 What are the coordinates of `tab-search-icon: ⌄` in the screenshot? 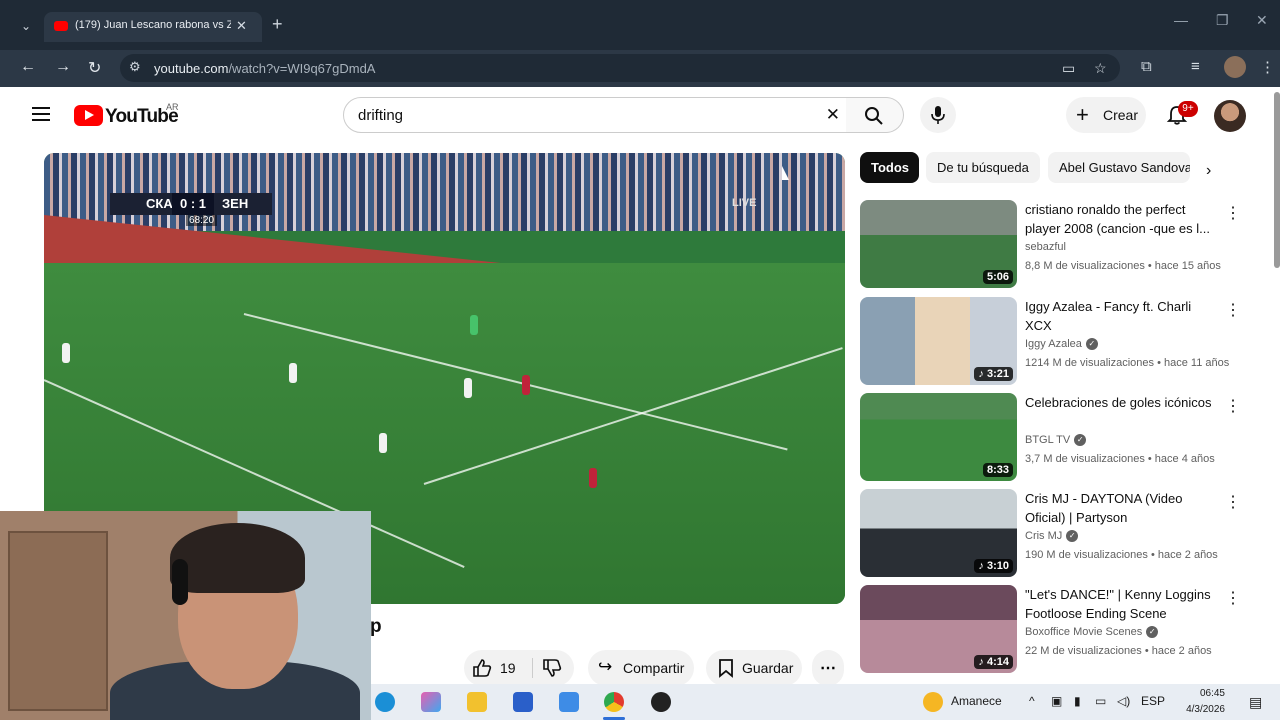 It's located at (26, 26).